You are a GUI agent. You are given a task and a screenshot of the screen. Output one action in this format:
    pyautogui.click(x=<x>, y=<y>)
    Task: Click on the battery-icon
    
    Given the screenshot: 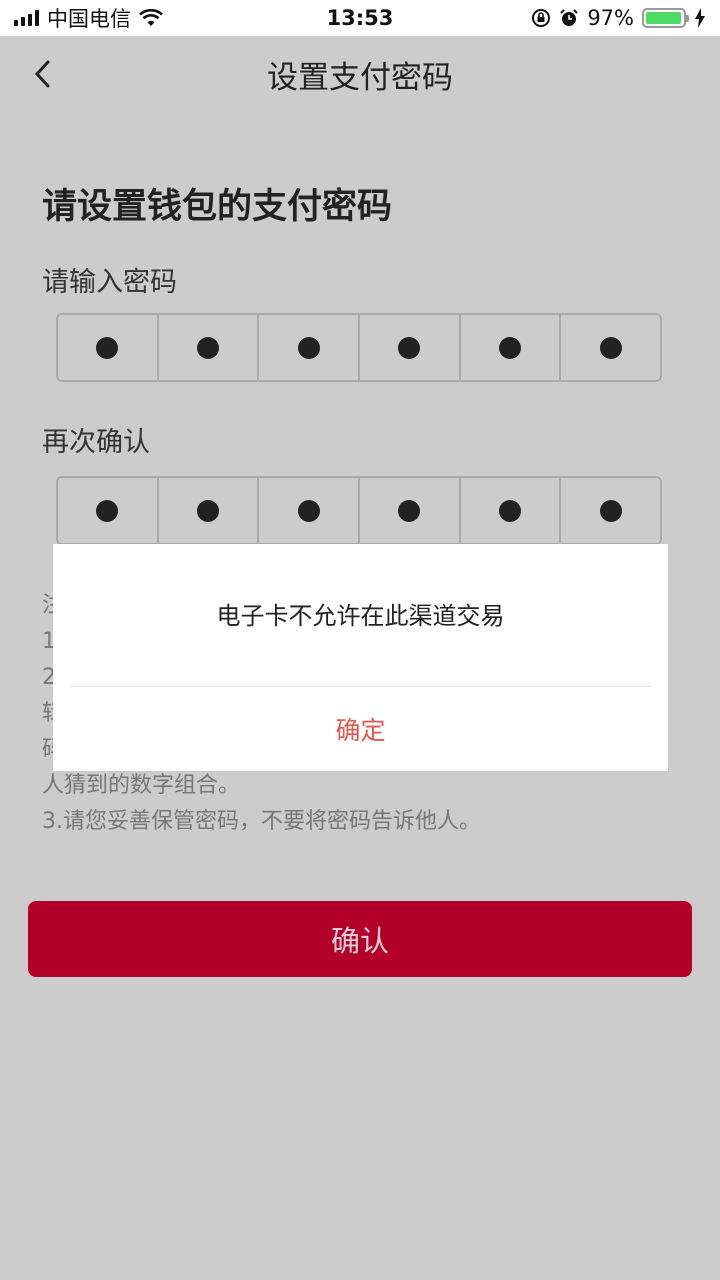 What is the action you would take?
    pyautogui.click(x=665, y=18)
    